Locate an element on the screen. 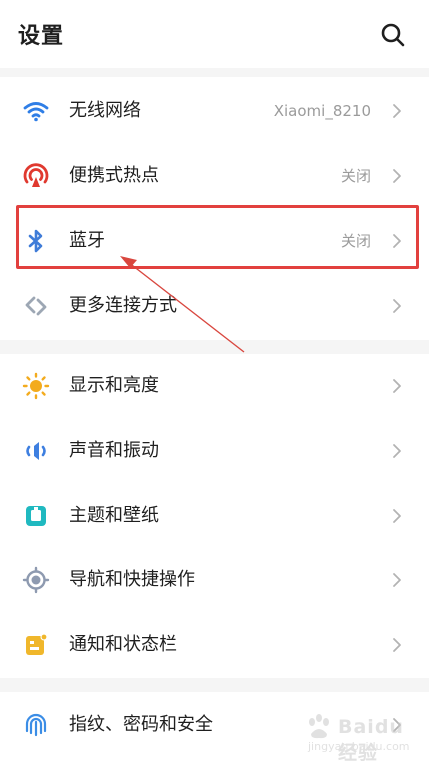 The height and width of the screenshot is (765, 429). hotspot-icon is located at coordinates (36, 175).